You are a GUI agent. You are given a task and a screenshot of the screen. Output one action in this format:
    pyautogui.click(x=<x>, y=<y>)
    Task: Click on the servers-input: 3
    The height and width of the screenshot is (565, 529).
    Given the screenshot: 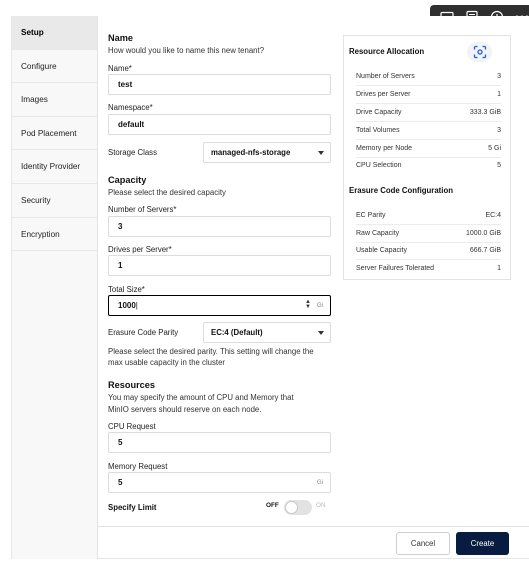 What is the action you would take?
    pyautogui.click(x=219, y=226)
    